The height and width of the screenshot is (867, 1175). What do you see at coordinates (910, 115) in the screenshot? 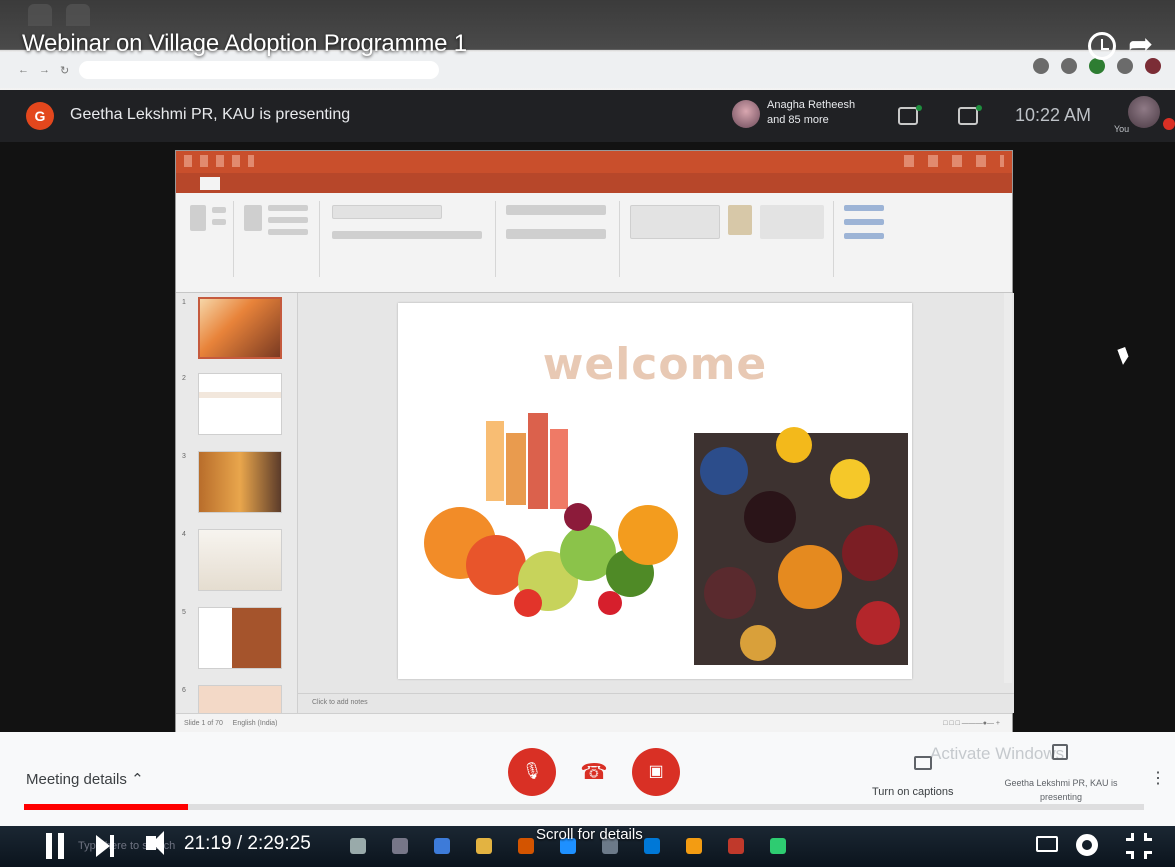
I see `people-icon` at bounding box center [910, 115].